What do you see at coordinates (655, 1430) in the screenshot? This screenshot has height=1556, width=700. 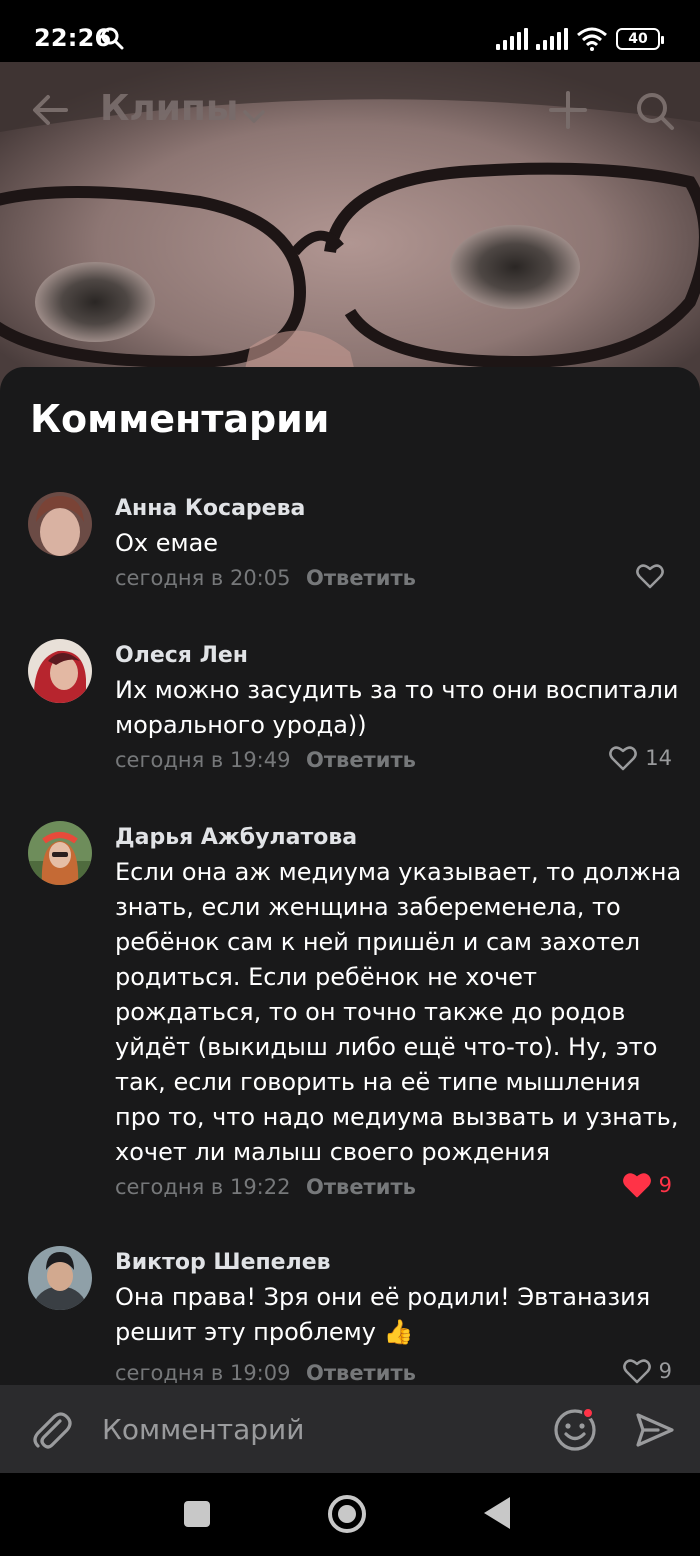 I see `send-icon` at bounding box center [655, 1430].